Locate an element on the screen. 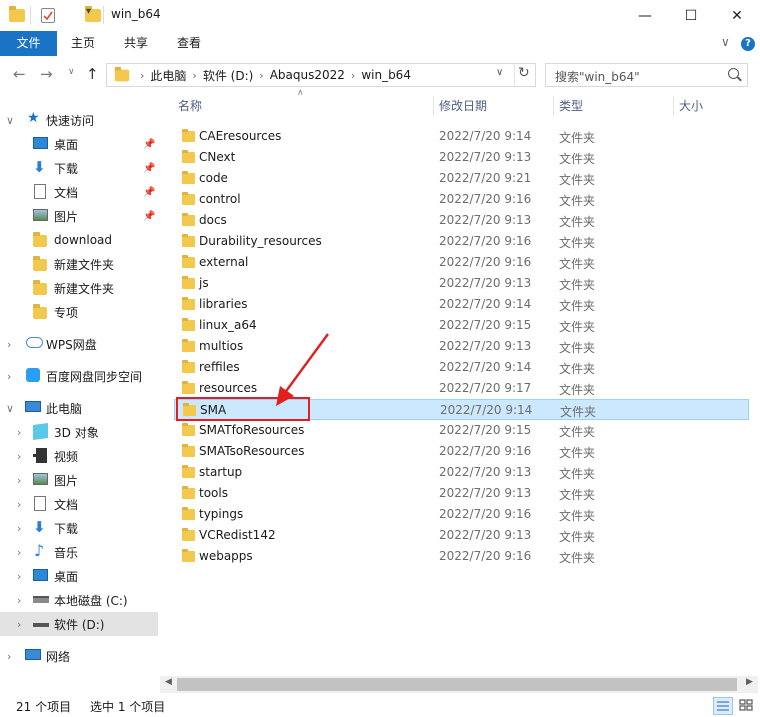 This screenshot has height=717, width=760. sidebar-item-this-pc: ∨ 此电脑 is located at coordinates (79, 408).